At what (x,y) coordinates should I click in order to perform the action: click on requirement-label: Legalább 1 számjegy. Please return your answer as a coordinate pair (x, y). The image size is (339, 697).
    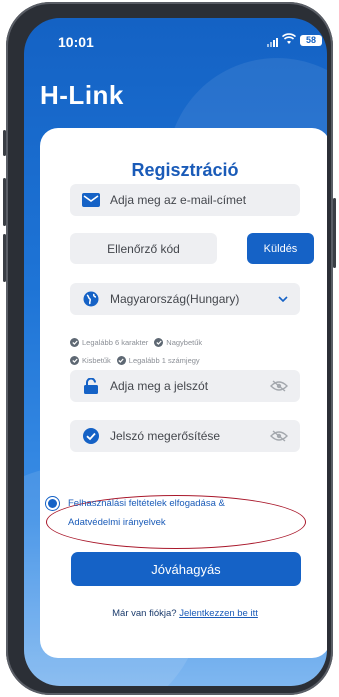
    Looking at the image, I should click on (164, 360).